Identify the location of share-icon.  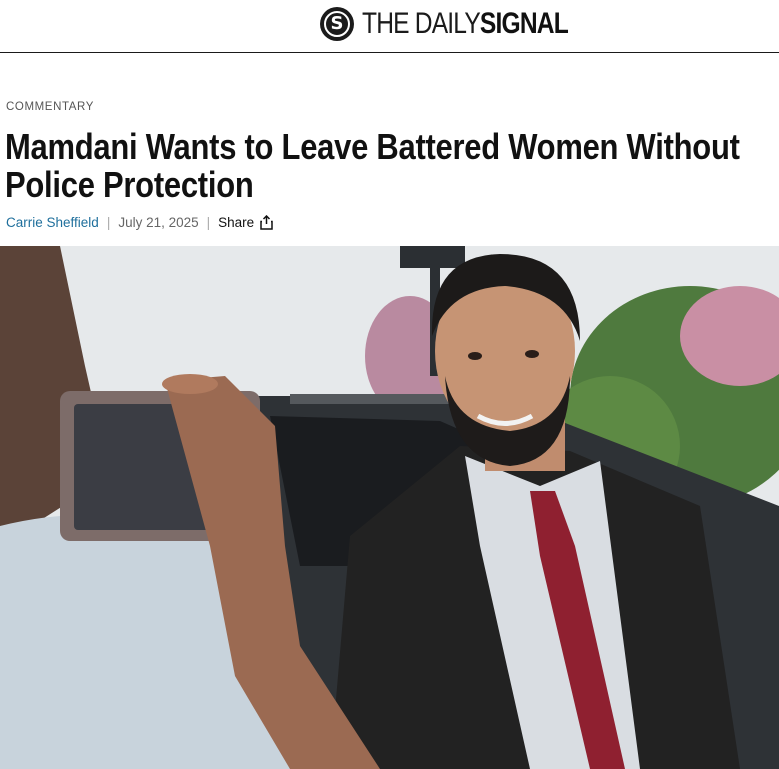
(266, 222).